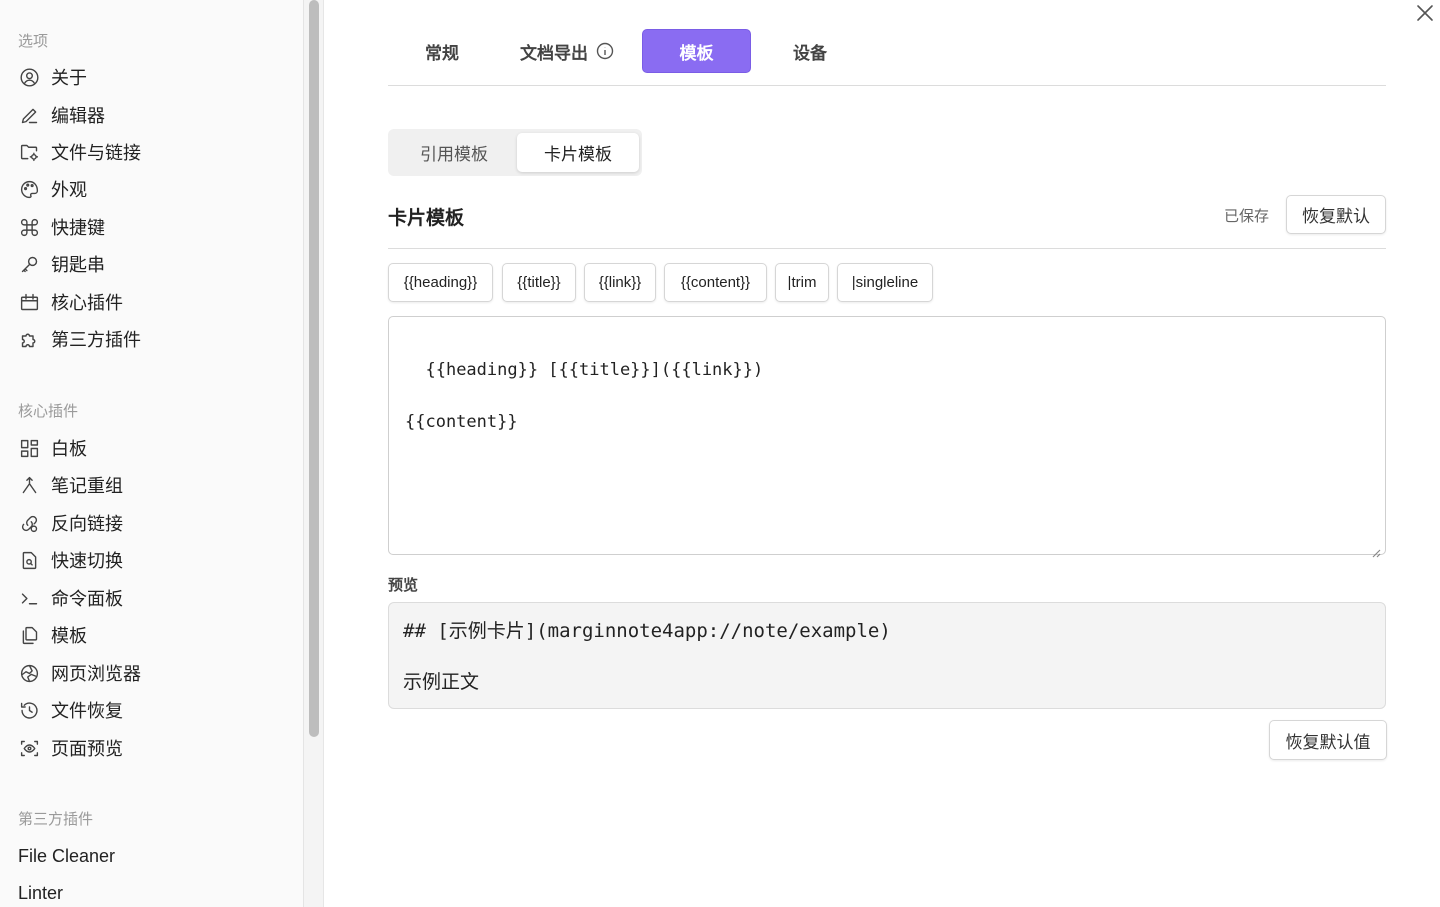 The height and width of the screenshot is (907, 1440). I want to click on chip-heading: {{heading}}, so click(440, 282).